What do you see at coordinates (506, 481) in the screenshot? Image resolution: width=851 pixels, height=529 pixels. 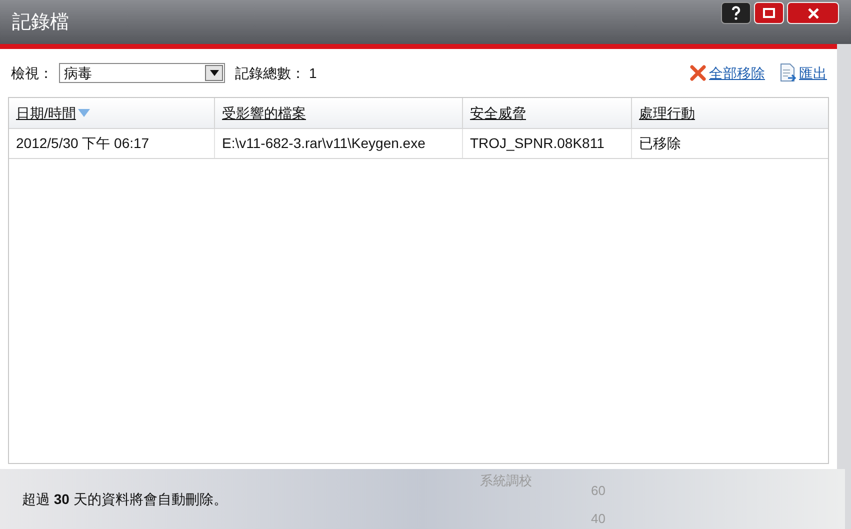 I see `background-text: 系統調校` at bounding box center [506, 481].